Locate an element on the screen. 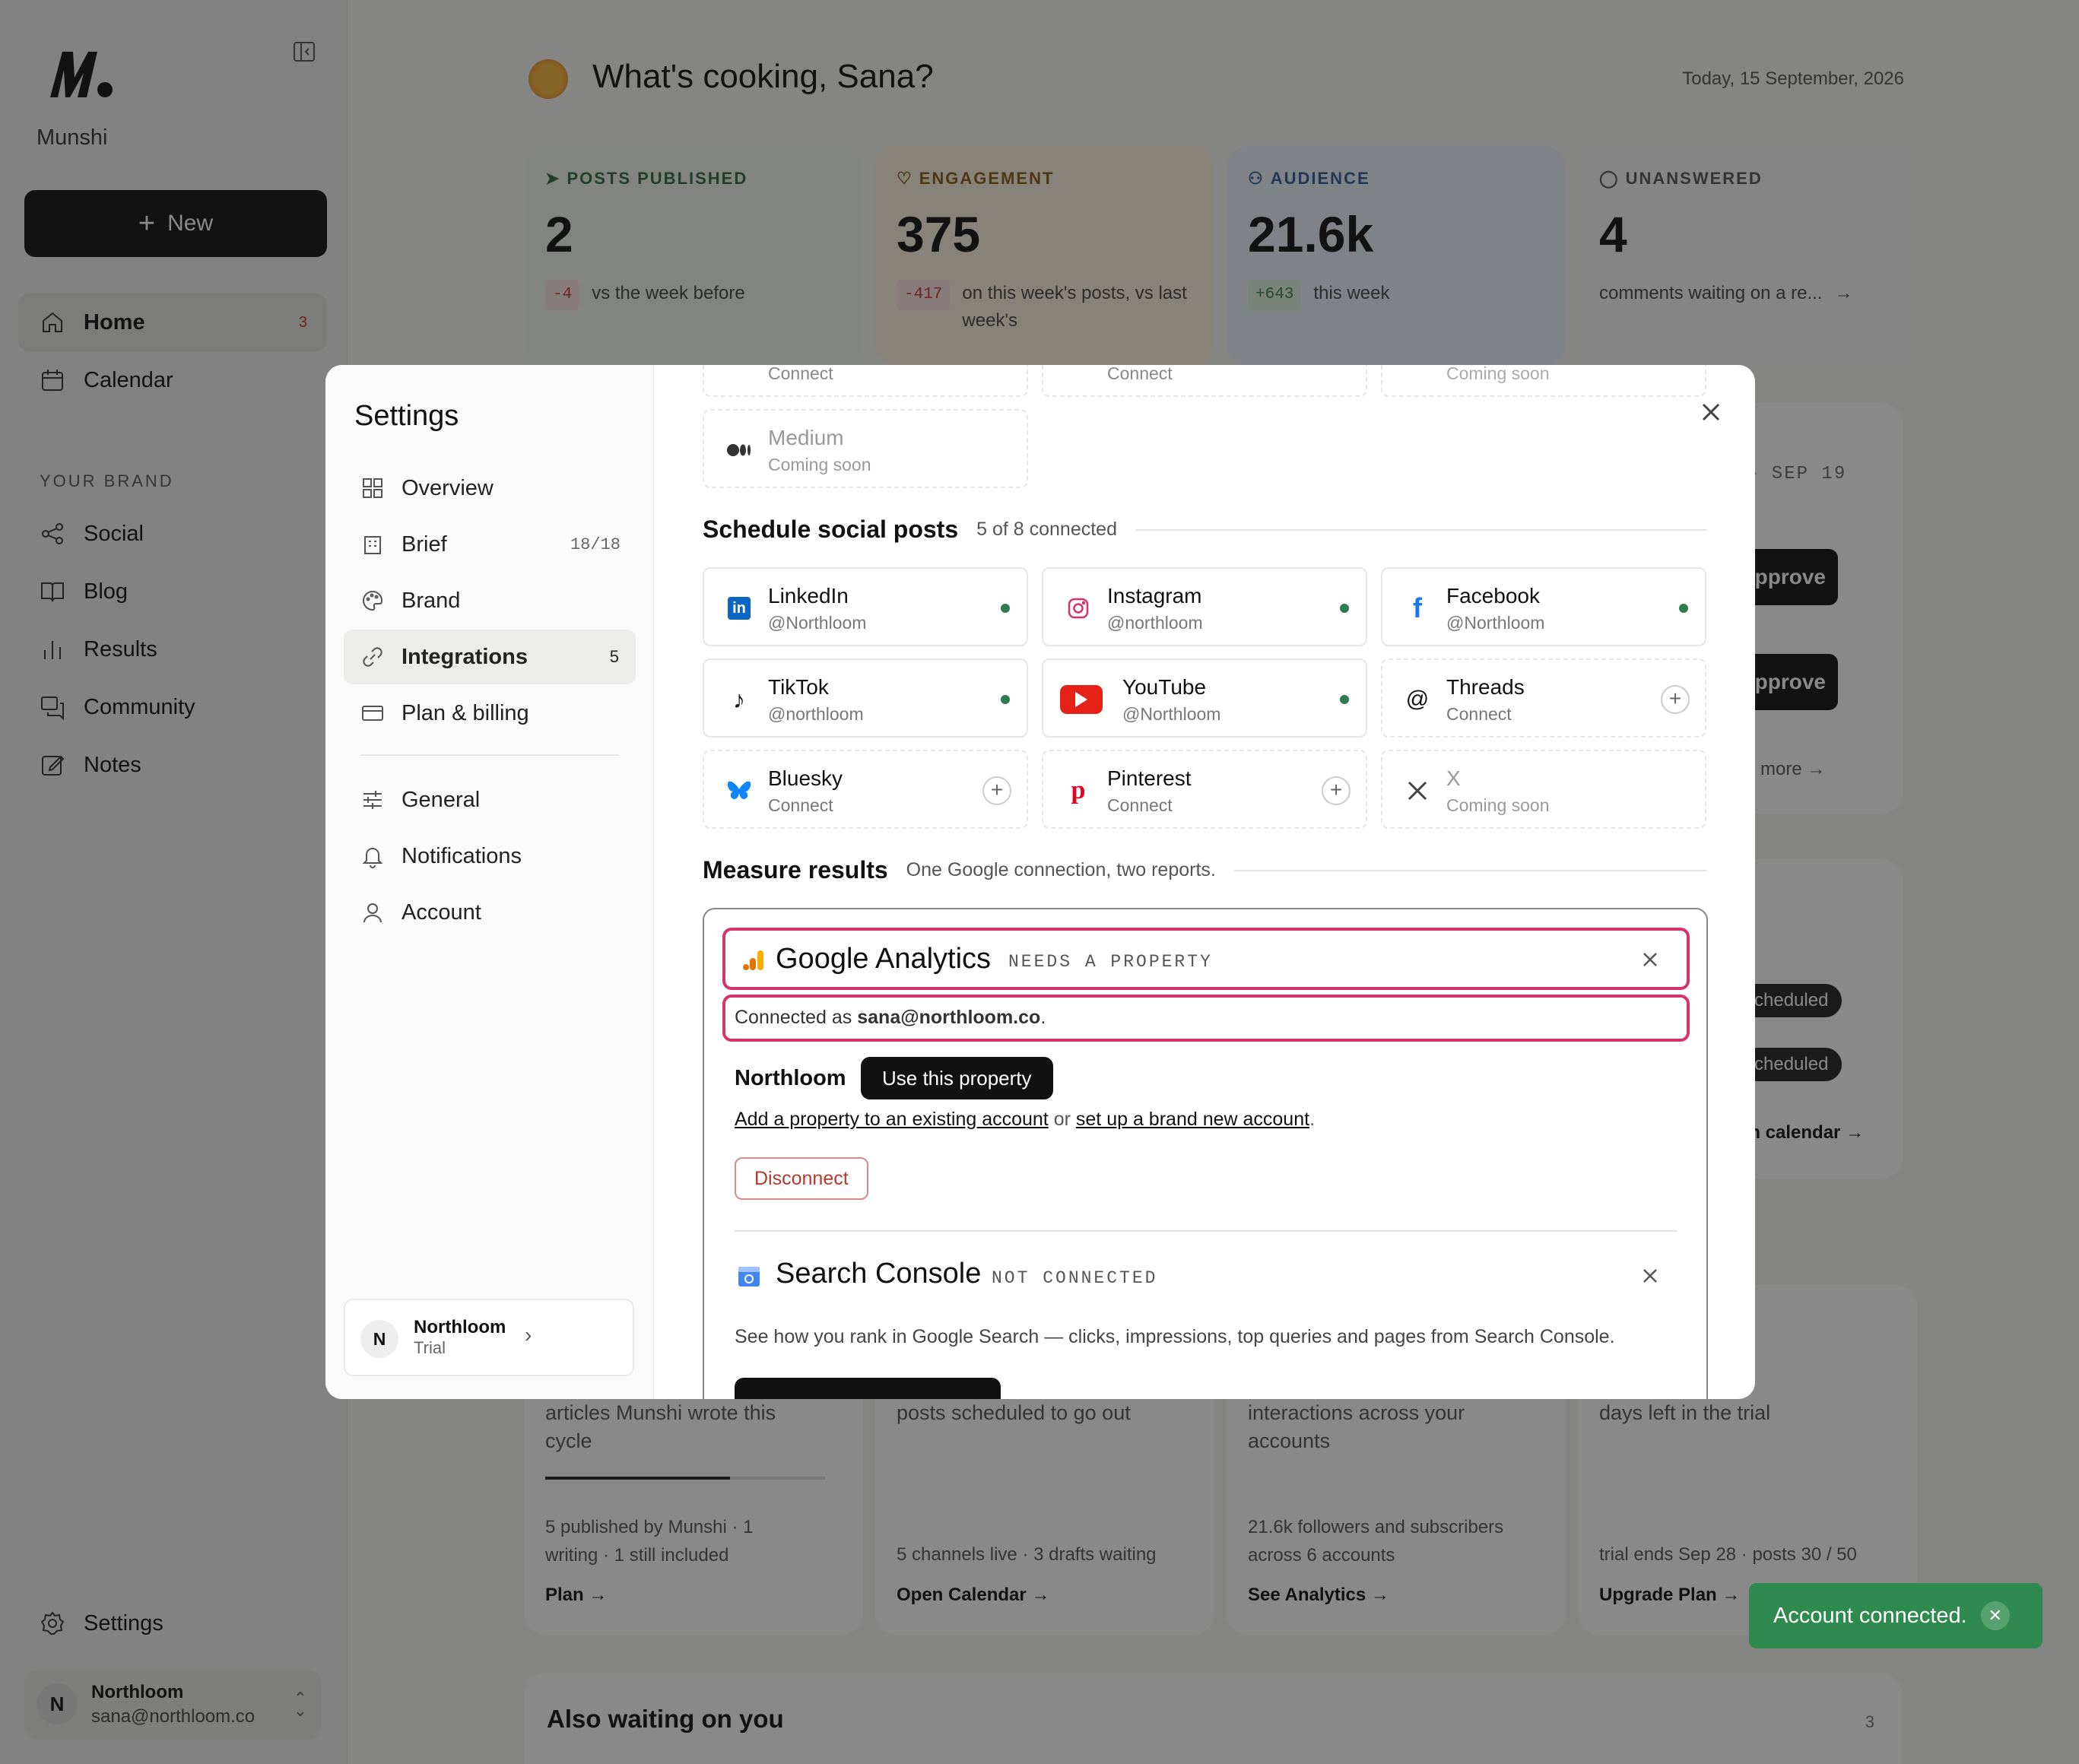 The width and height of the screenshot is (2079, 1764). new-account-link: set up a brand new account is located at coordinates (1192, 1120).